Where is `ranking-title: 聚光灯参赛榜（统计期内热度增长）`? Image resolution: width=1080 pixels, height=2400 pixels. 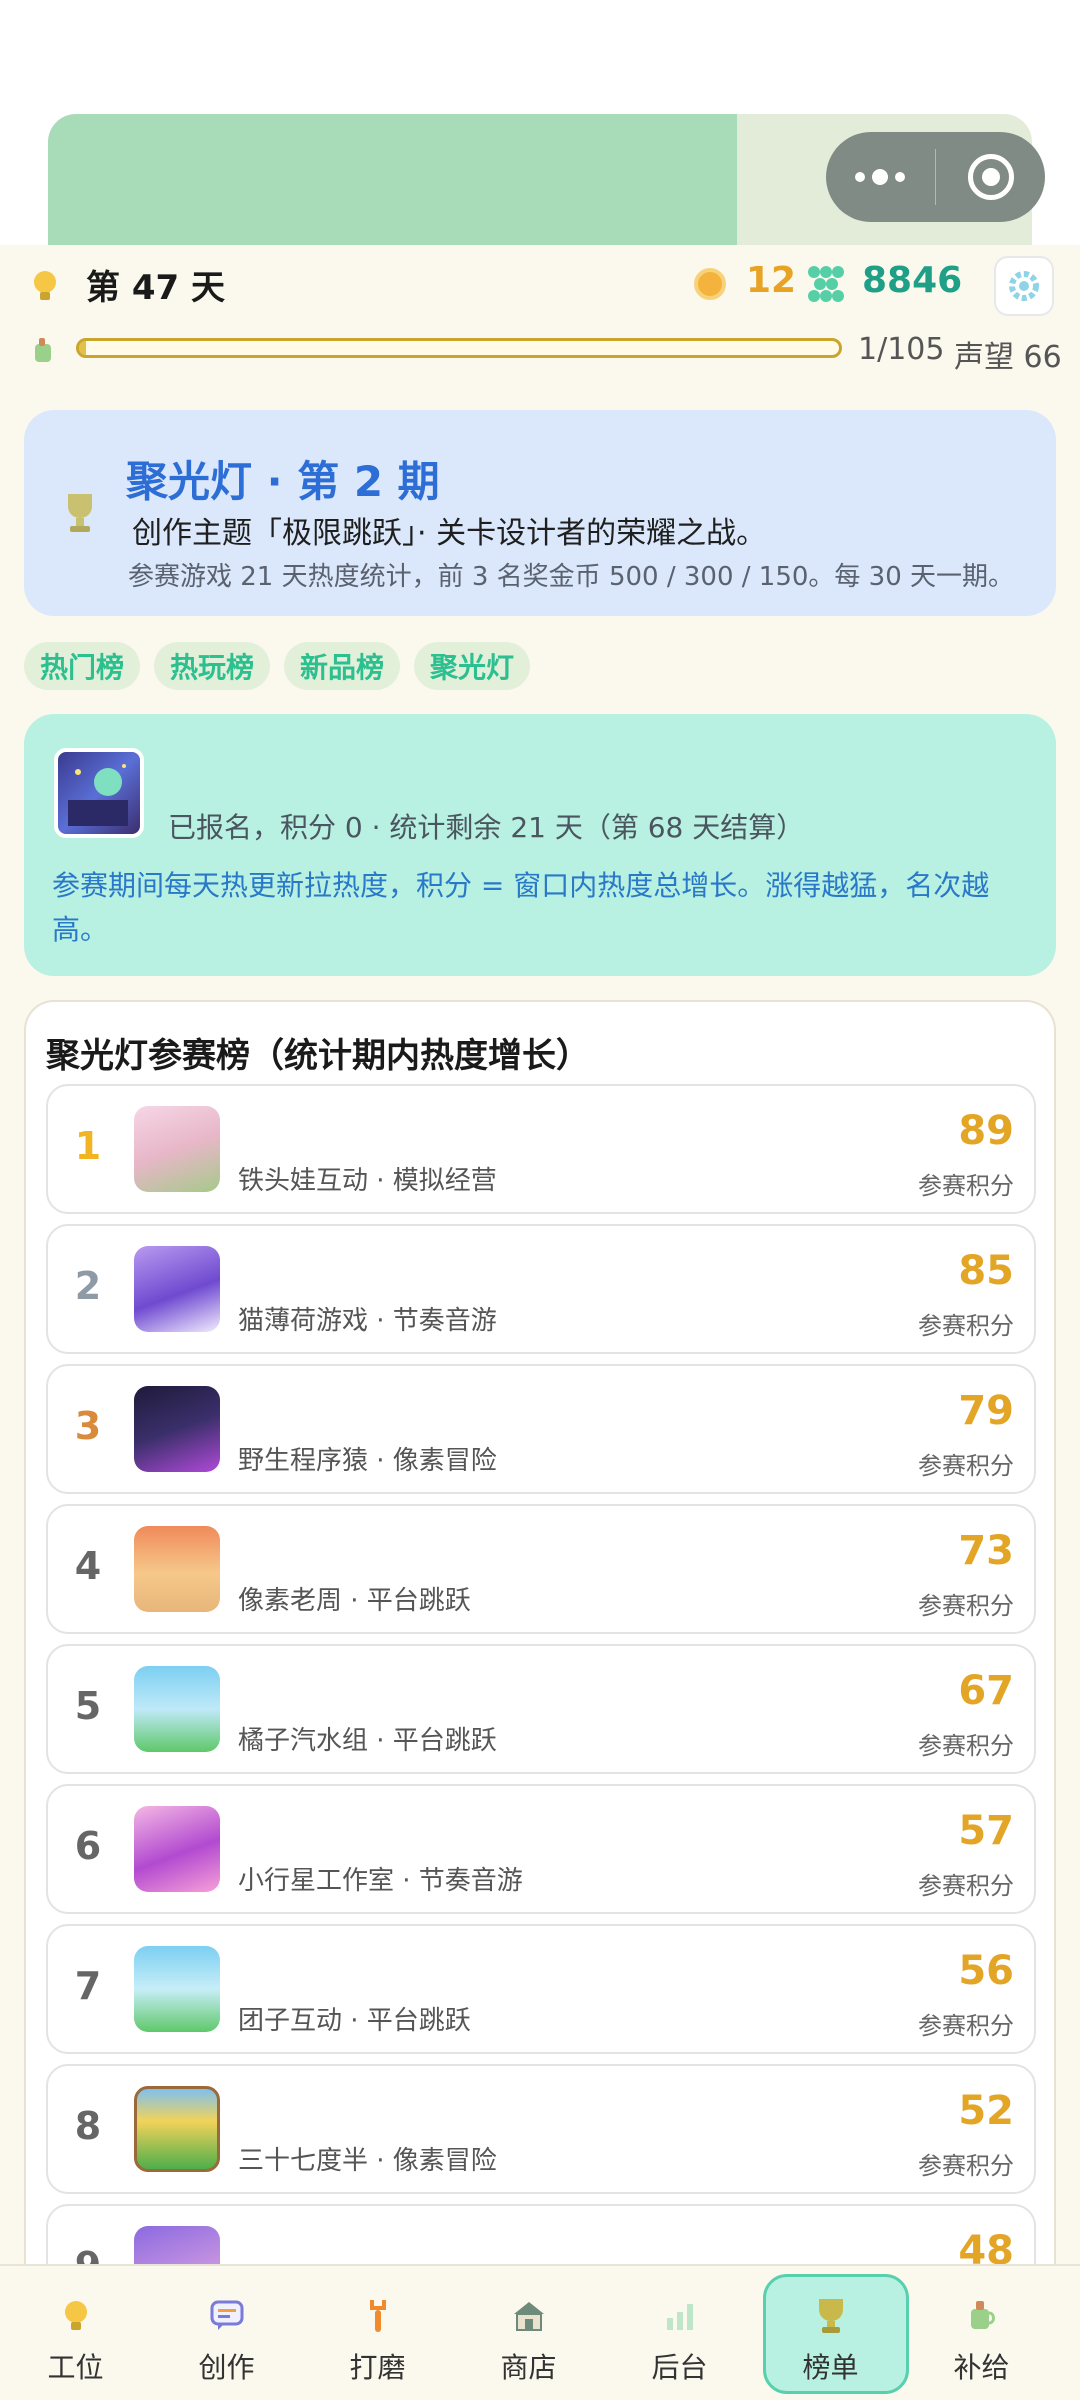 ranking-title: 聚光灯参赛榜（统计期内热度增长） is located at coordinates (318, 1056).